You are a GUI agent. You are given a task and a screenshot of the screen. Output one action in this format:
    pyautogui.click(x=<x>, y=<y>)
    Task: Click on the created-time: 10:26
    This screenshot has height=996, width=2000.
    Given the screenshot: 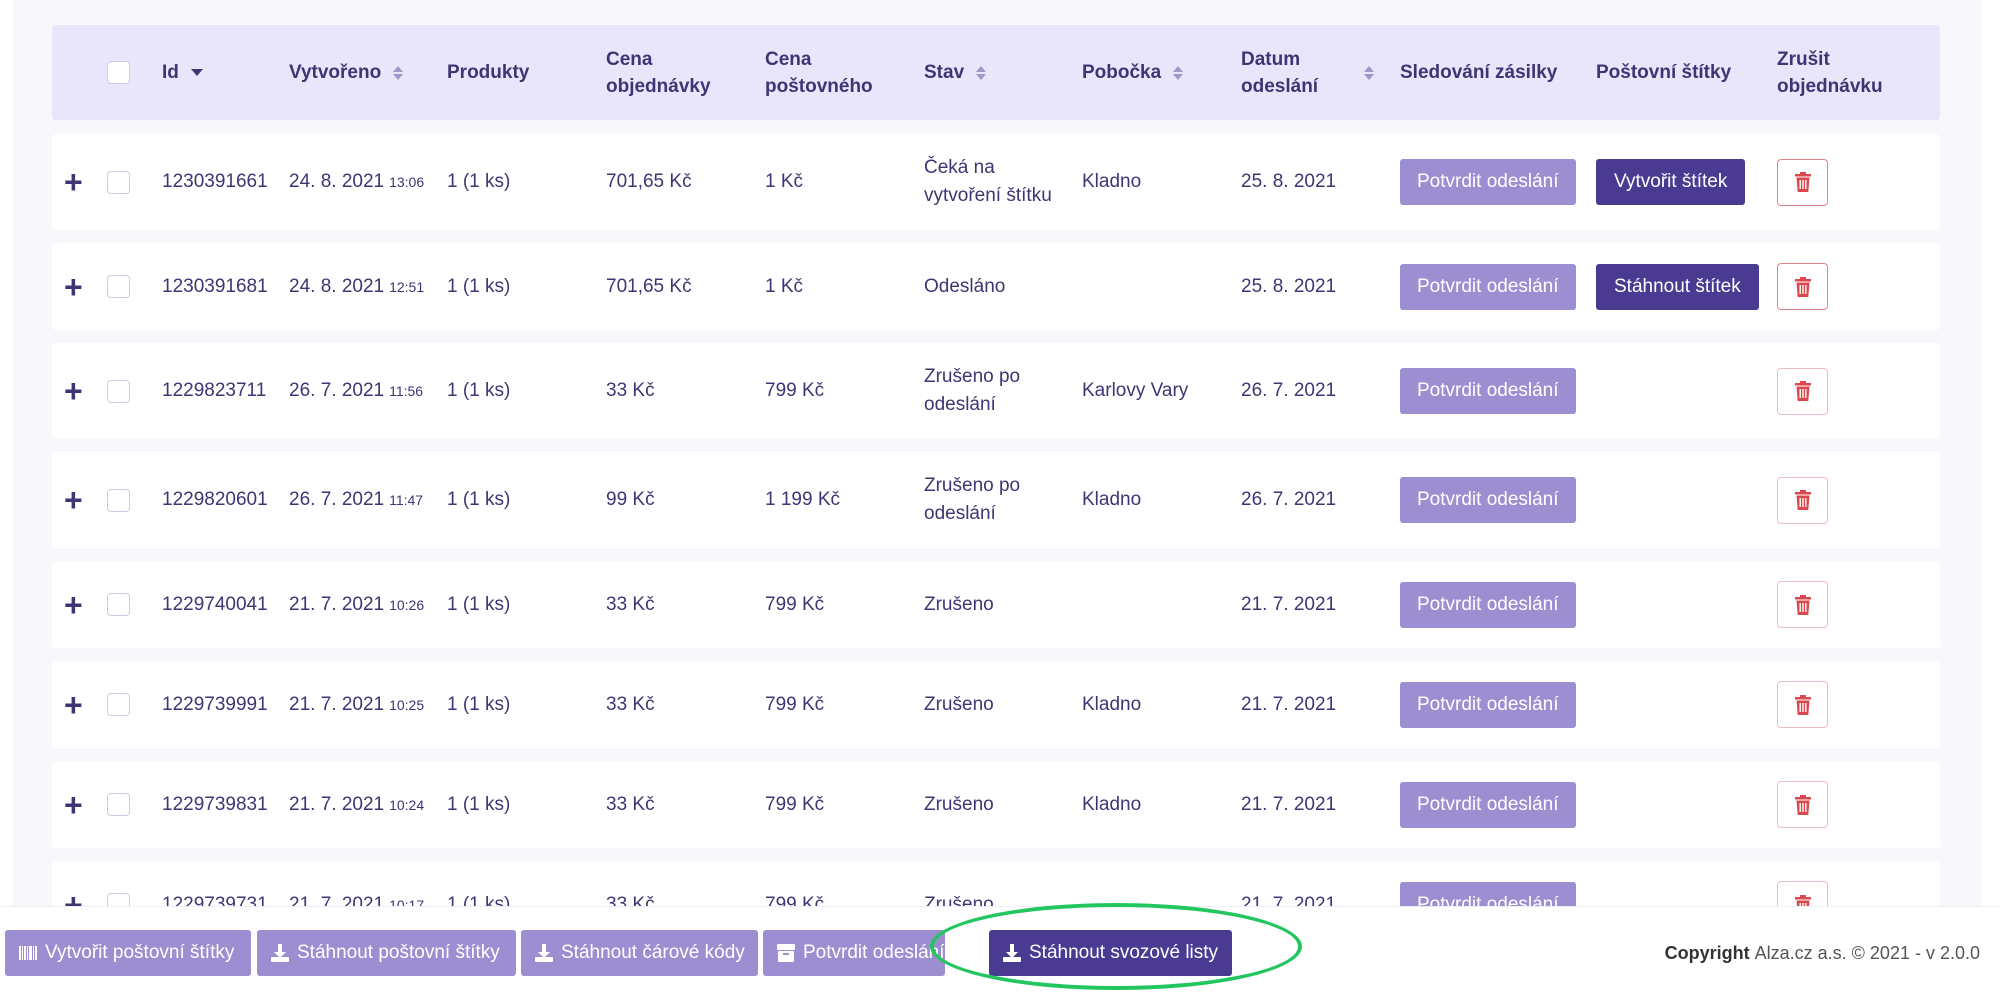 What is the action you would take?
    pyautogui.click(x=407, y=604)
    